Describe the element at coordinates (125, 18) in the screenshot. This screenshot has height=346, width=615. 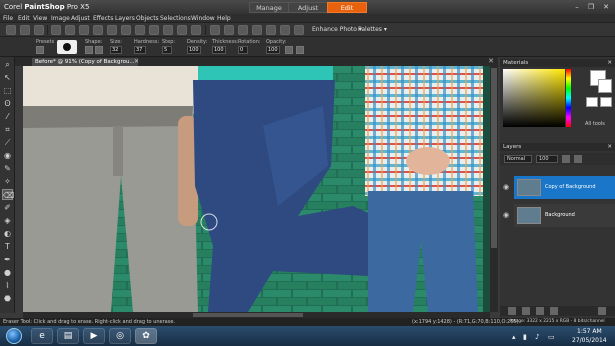
I see `menu-layers: Layers` at that location.